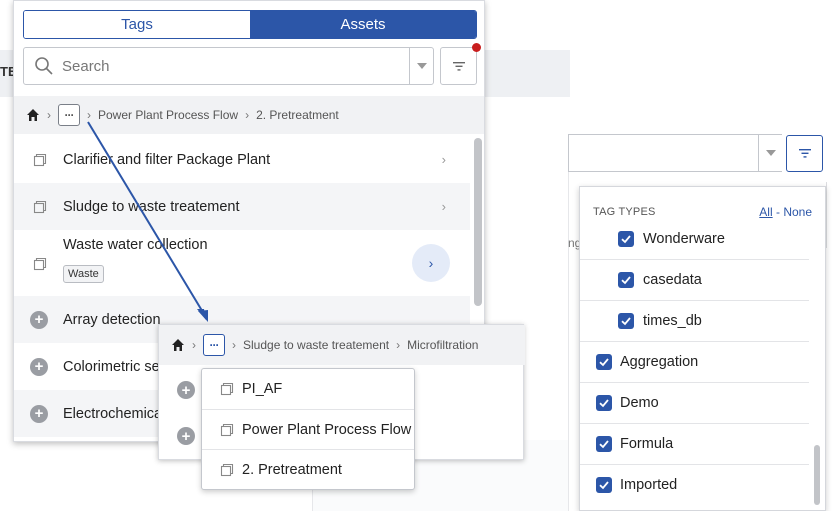 Image resolution: width=832 pixels, height=511 pixels. Describe the element at coordinates (672, 320) in the screenshot. I see `option-label: times_db` at that location.